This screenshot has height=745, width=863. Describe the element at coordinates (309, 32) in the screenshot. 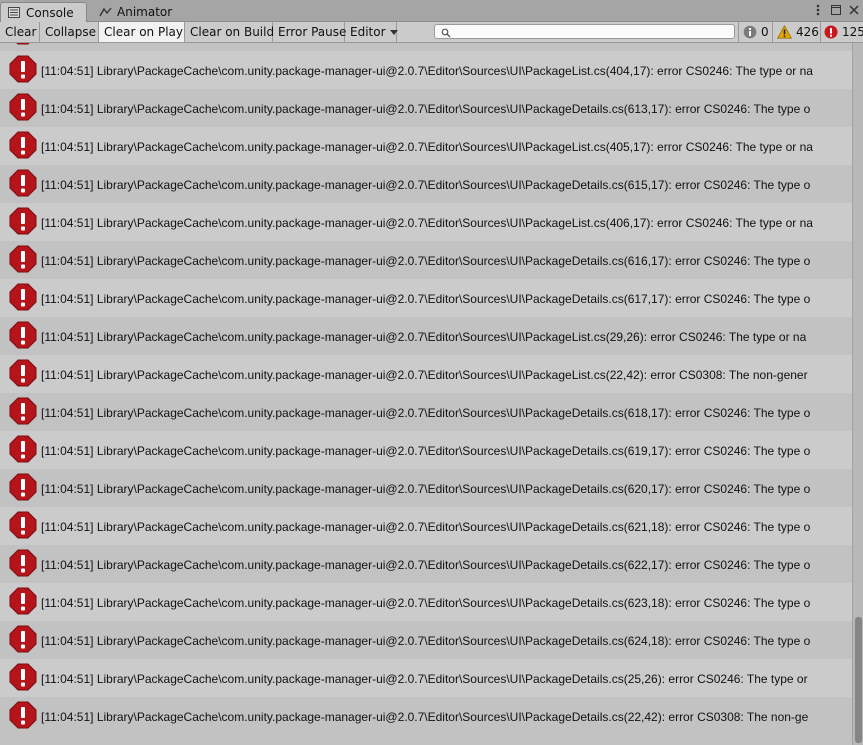

I see `error-pause-toggle: Error Pause` at that location.